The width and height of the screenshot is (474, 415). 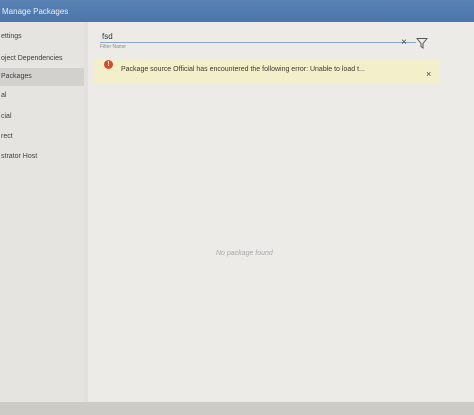 What do you see at coordinates (244, 253) in the screenshot?
I see `empty-state-message: No package found` at bounding box center [244, 253].